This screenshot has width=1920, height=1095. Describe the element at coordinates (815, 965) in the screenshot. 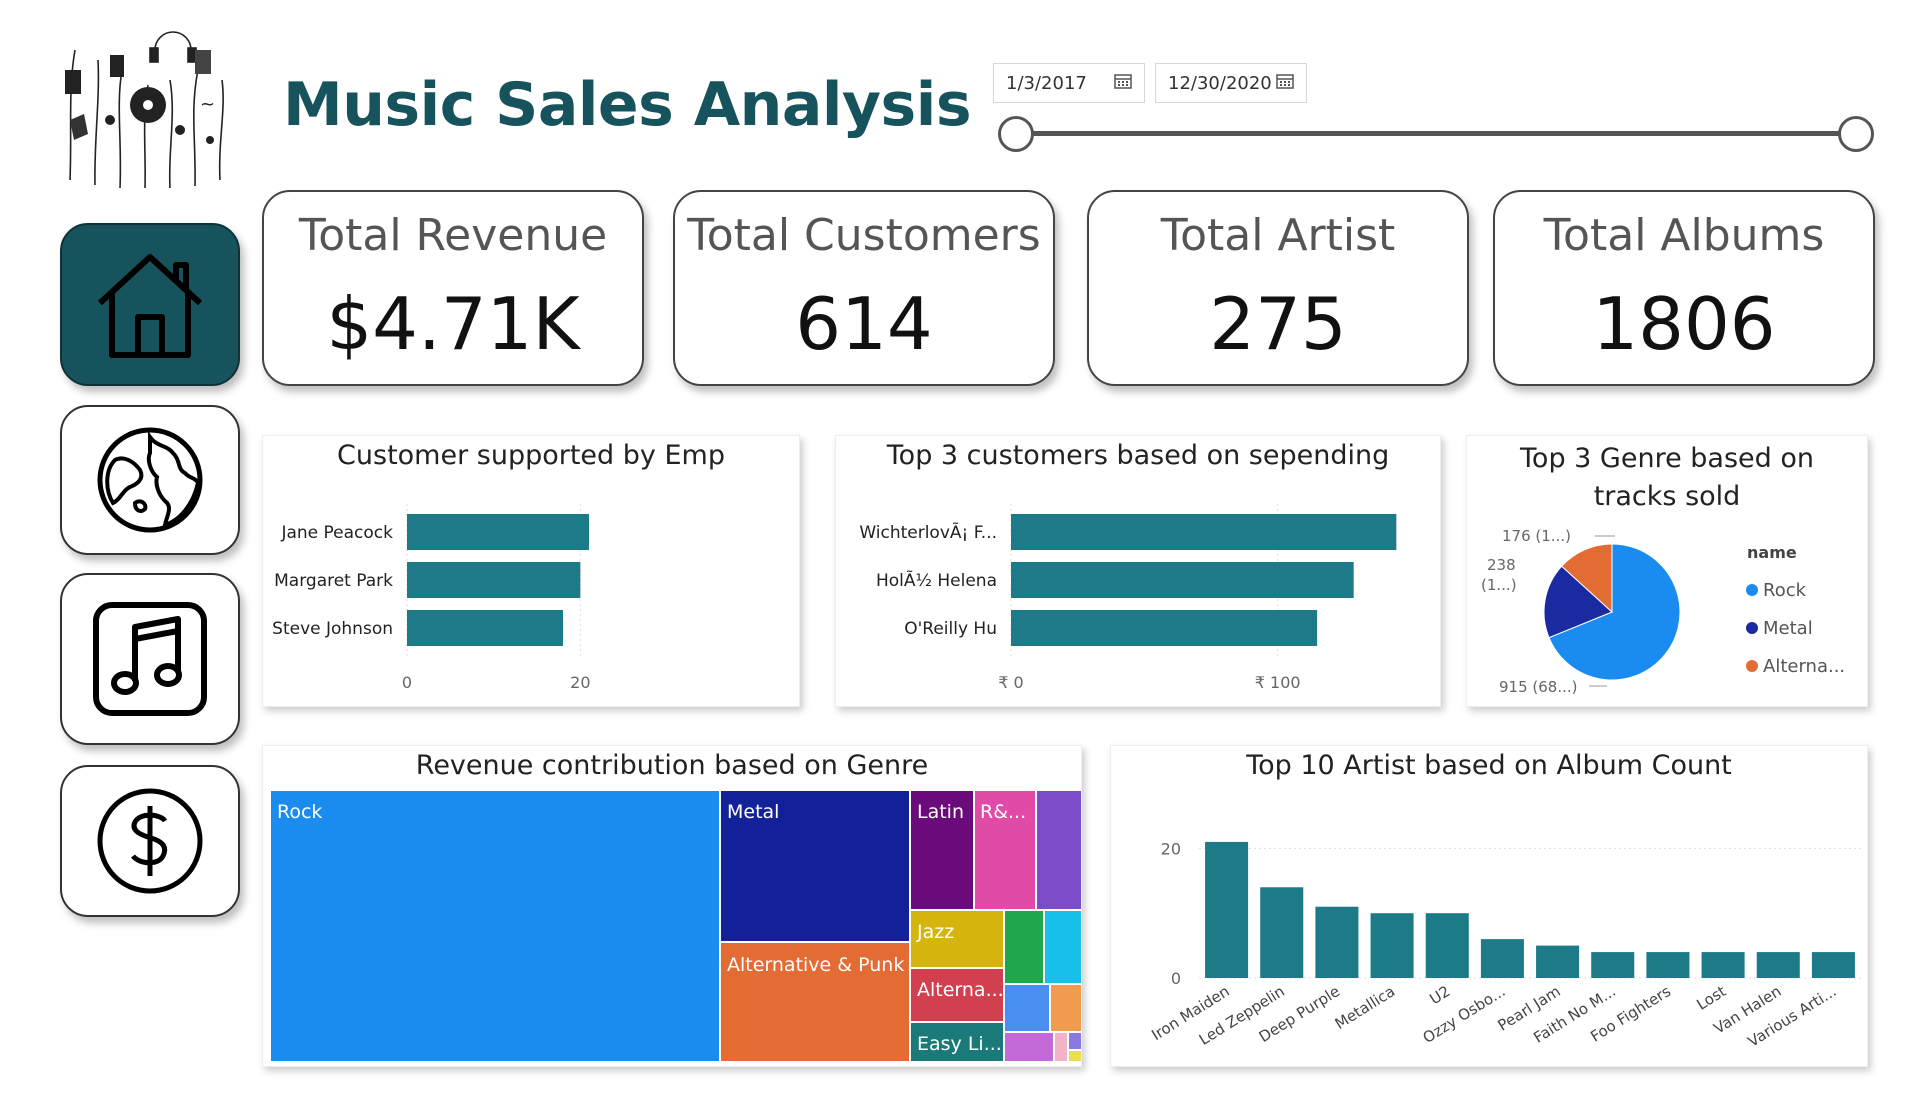

I see `treemap-label-alternative-punk: Alternative & Punk` at that location.